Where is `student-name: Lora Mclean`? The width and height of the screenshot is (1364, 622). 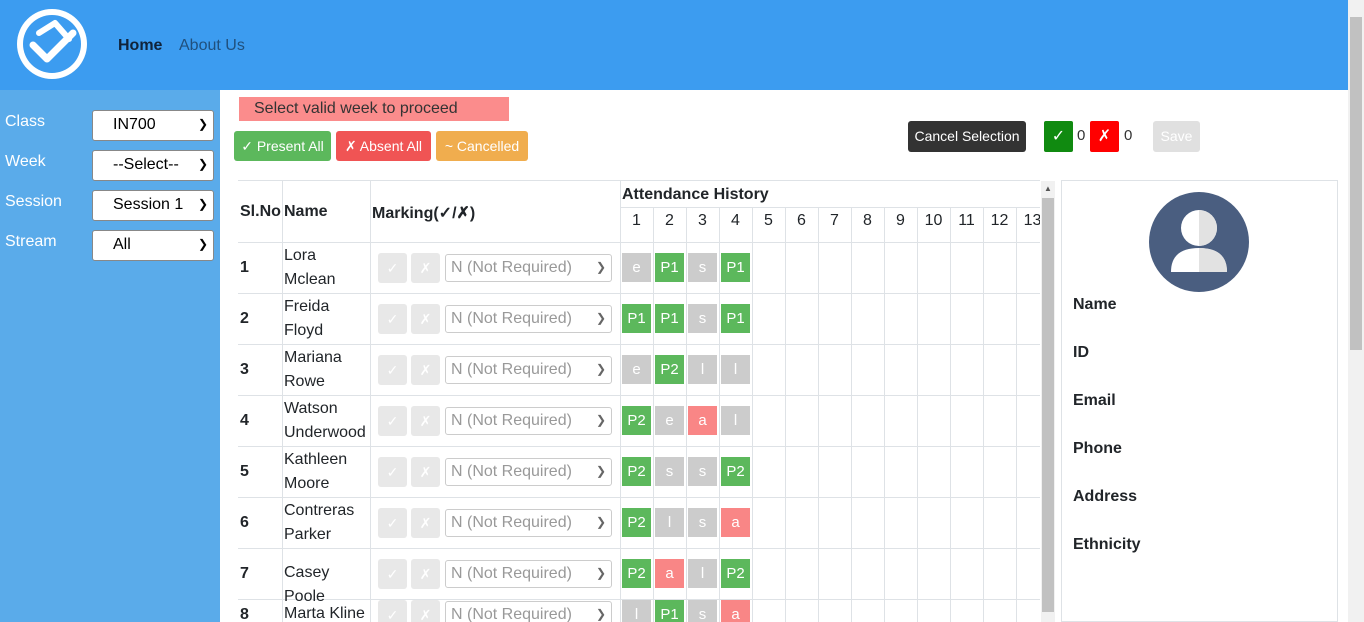
student-name: Lora Mclean is located at coordinates (327, 268).